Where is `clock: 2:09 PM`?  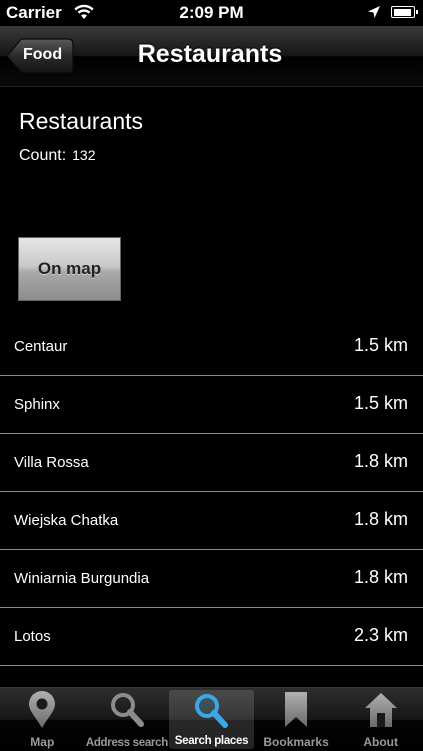 clock: 2:09 PM is located at coordinates (211, 12).